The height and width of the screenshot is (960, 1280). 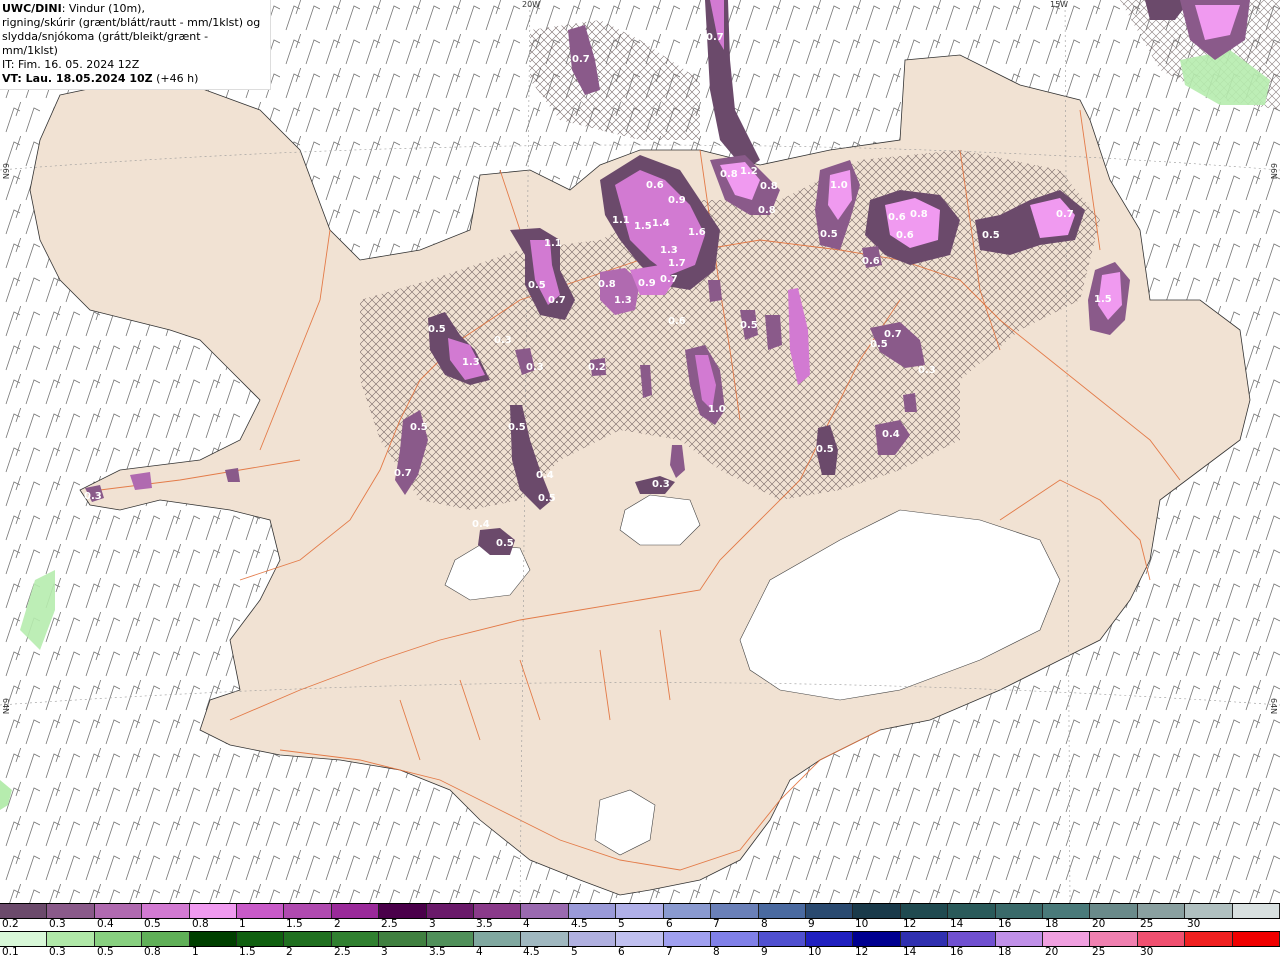 What do you see at coordinates (891, 434) in the screenshot?
I see `precip-value: 0.4` at bounding box center [891, 434].